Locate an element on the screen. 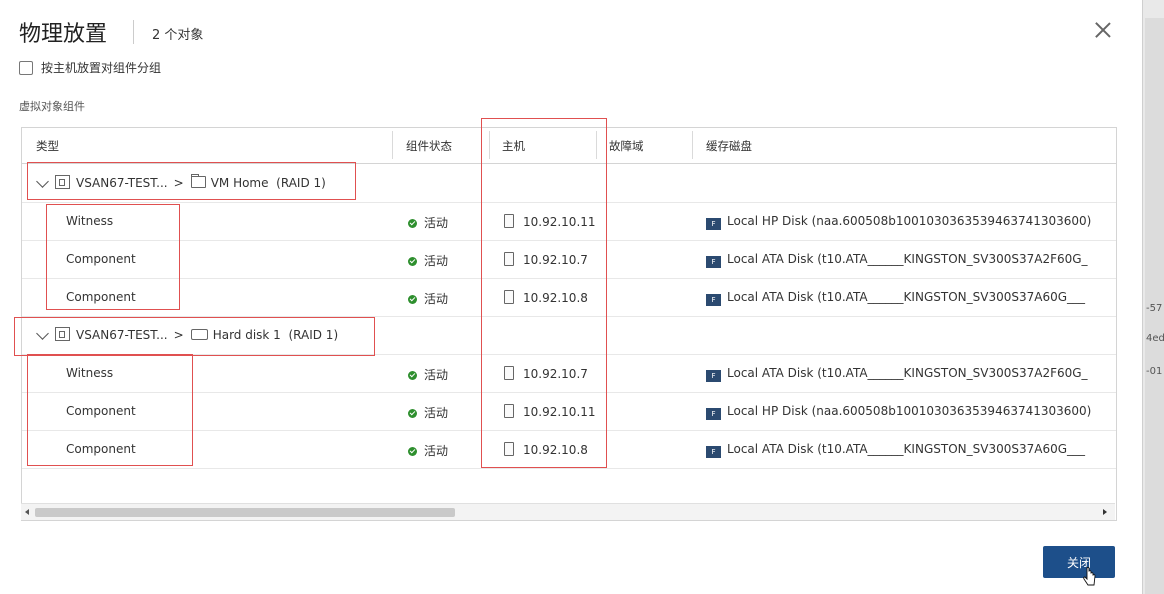  horizontal-scrollbar is located at coordinates (568, 511).